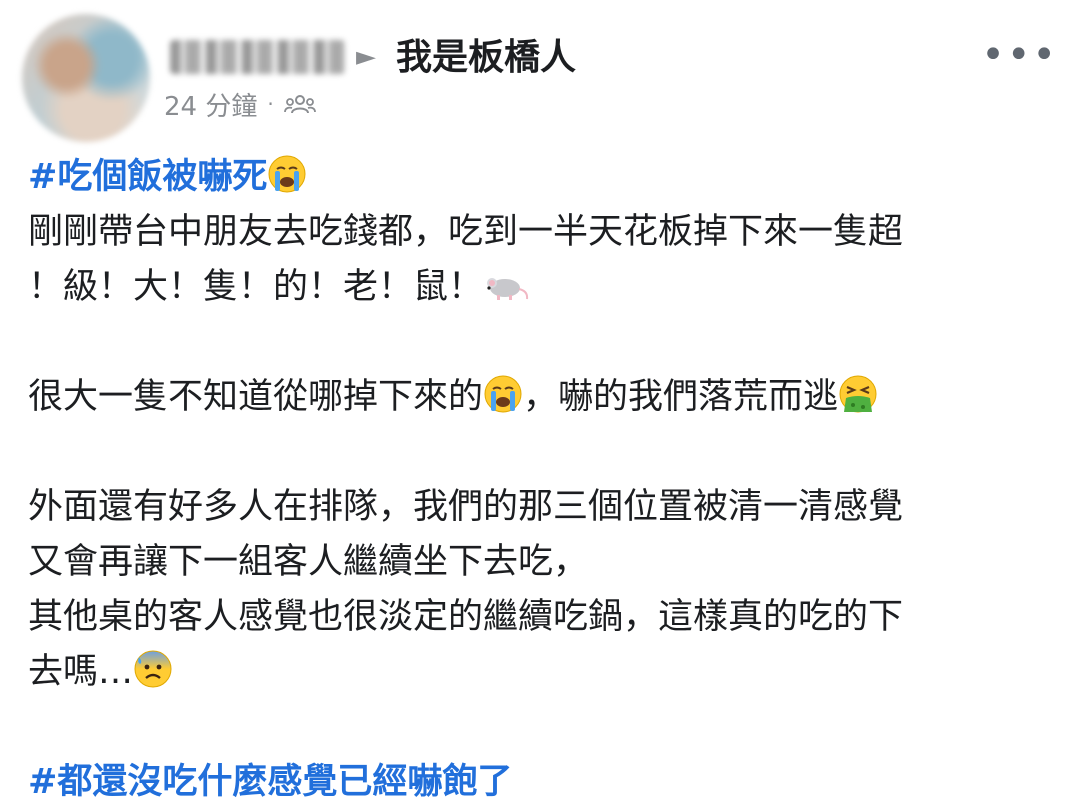 This screenshot has width=1080, height=810. Describe the element at coordinates (210, 104) in the screenshot. I see `post-timestamp: 24 分鐘` at that location.